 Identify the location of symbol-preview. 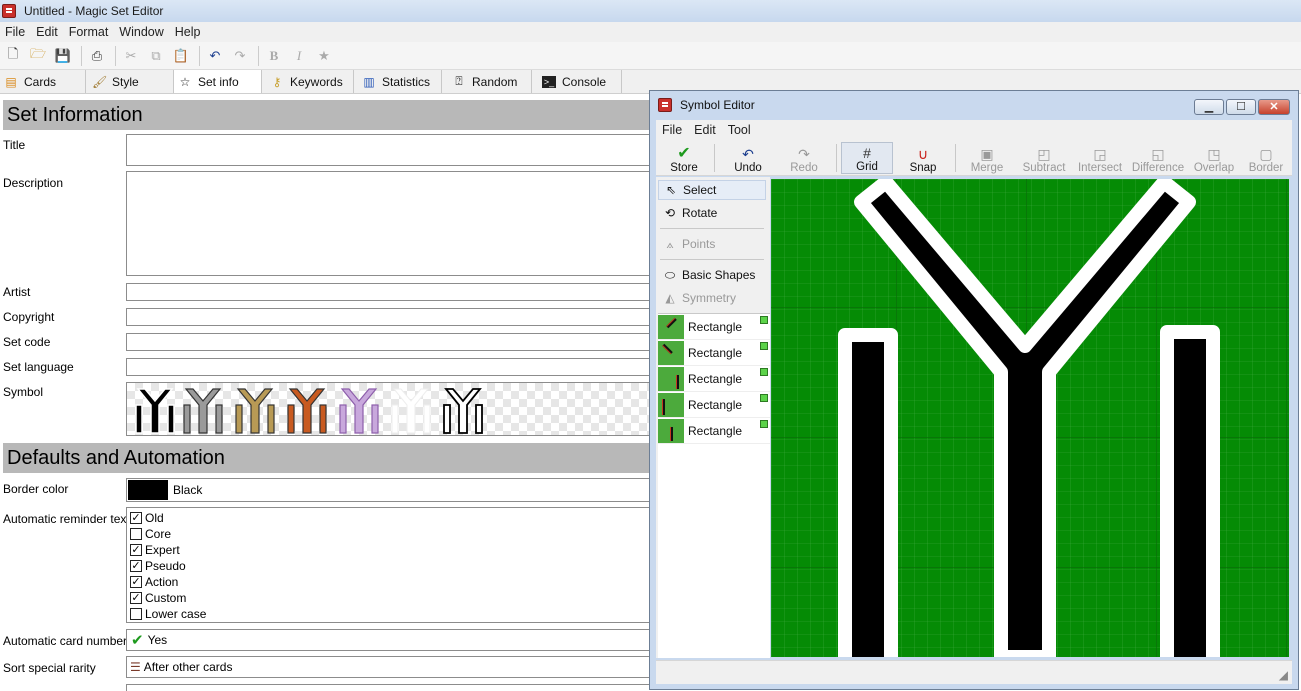
(388, 409).